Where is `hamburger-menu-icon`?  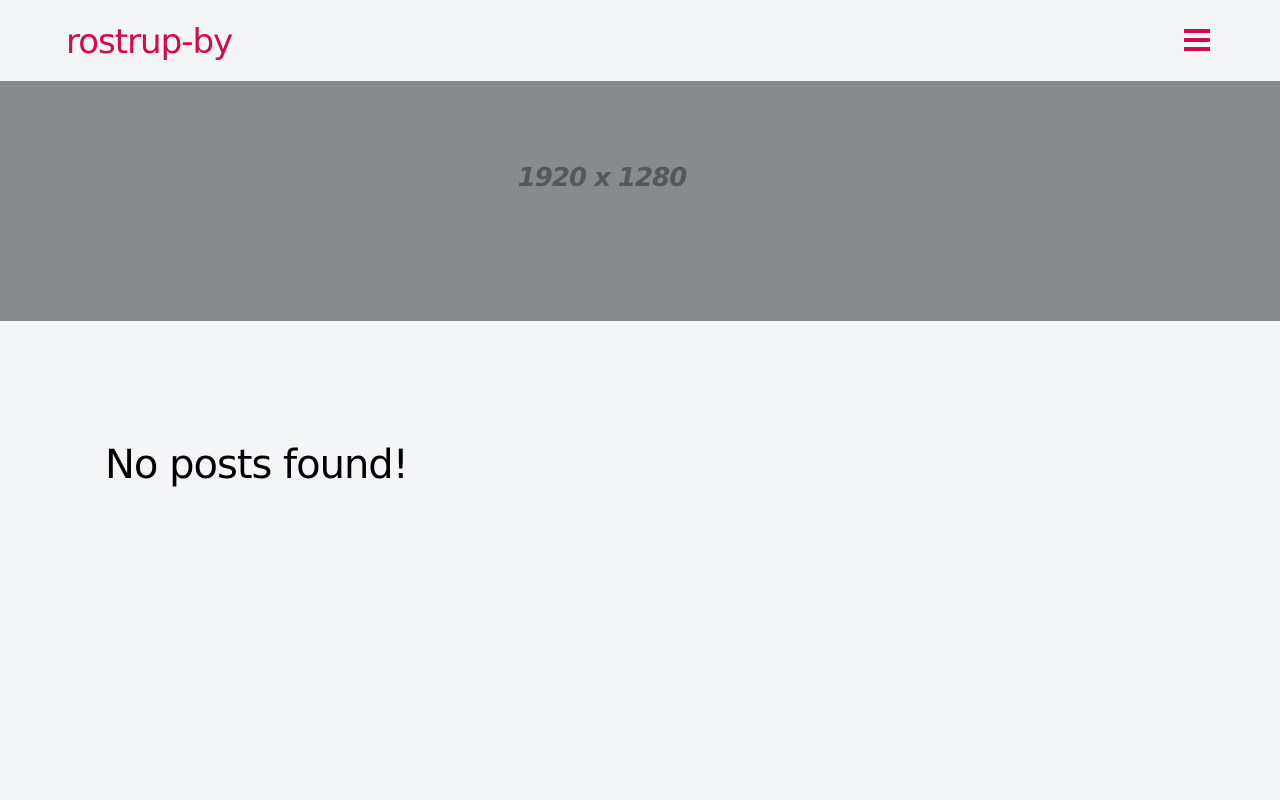 hamburger-menu-icon is located at coordinates (1197, 41).